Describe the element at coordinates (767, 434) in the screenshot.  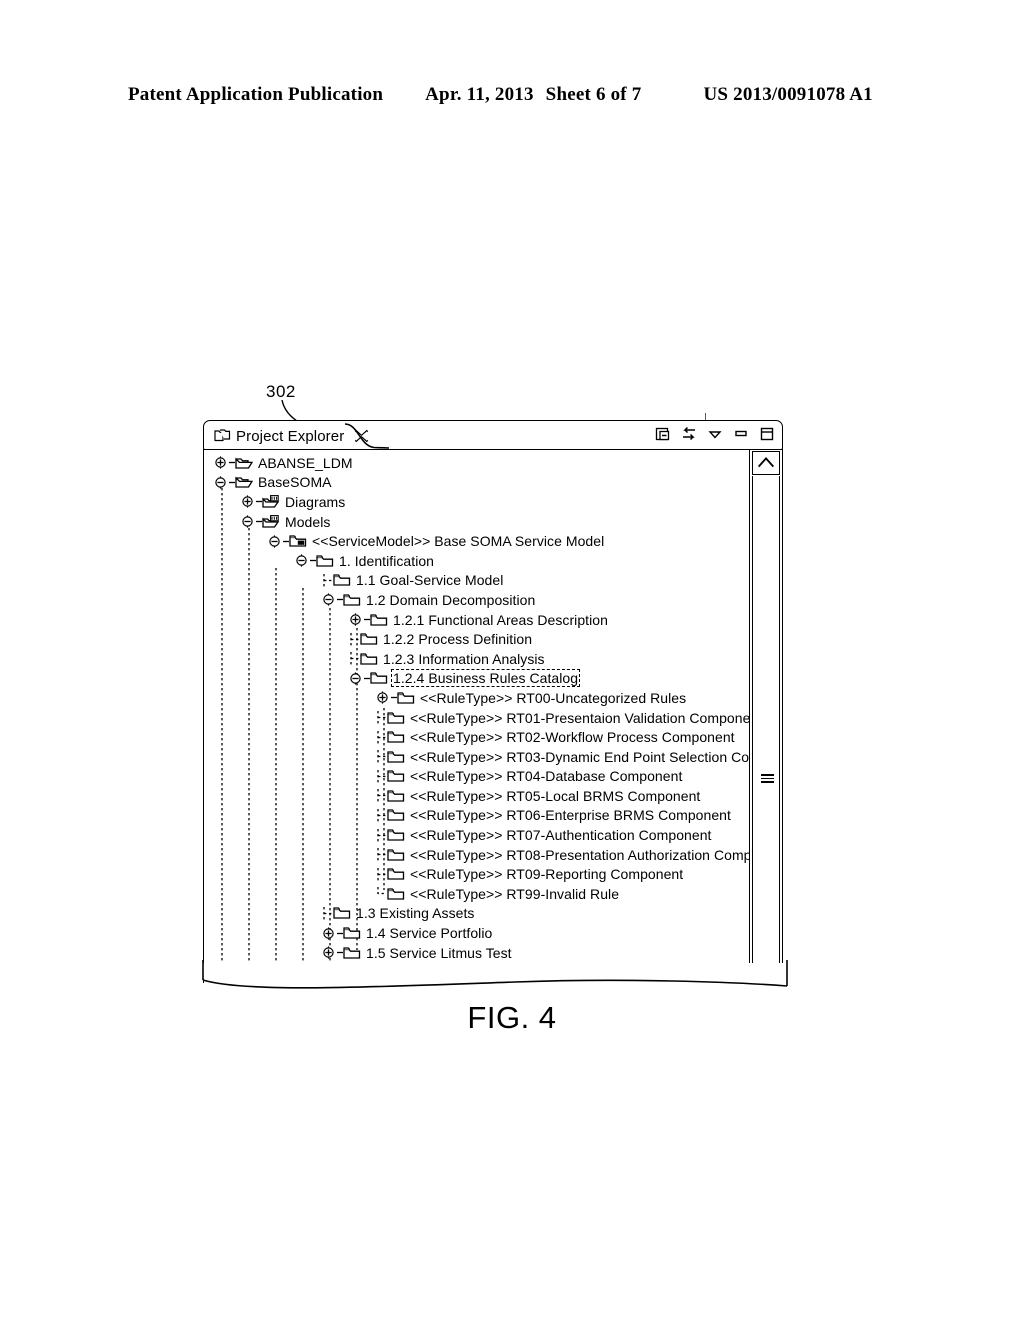
I see `maximize-icon` at that location.